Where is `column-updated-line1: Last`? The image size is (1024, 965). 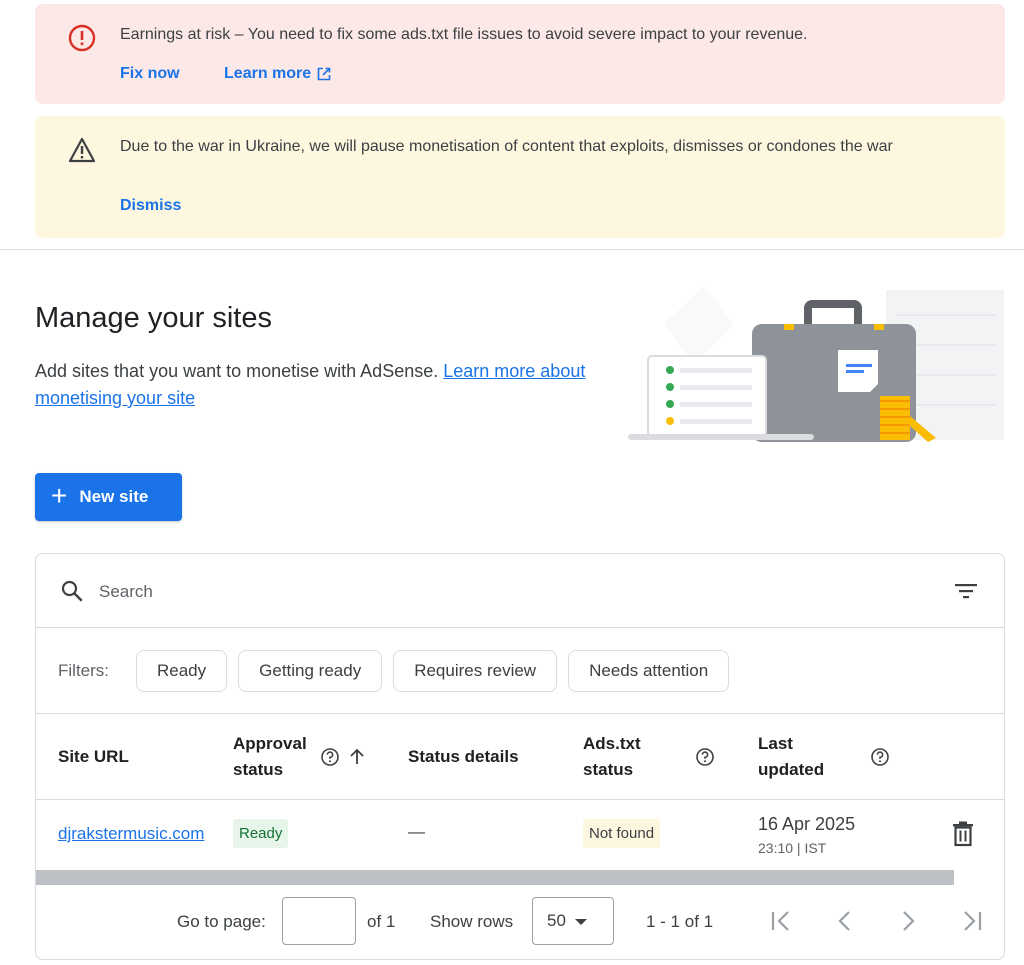
column-updated-line1: Last is located at coordinates (775, 743).